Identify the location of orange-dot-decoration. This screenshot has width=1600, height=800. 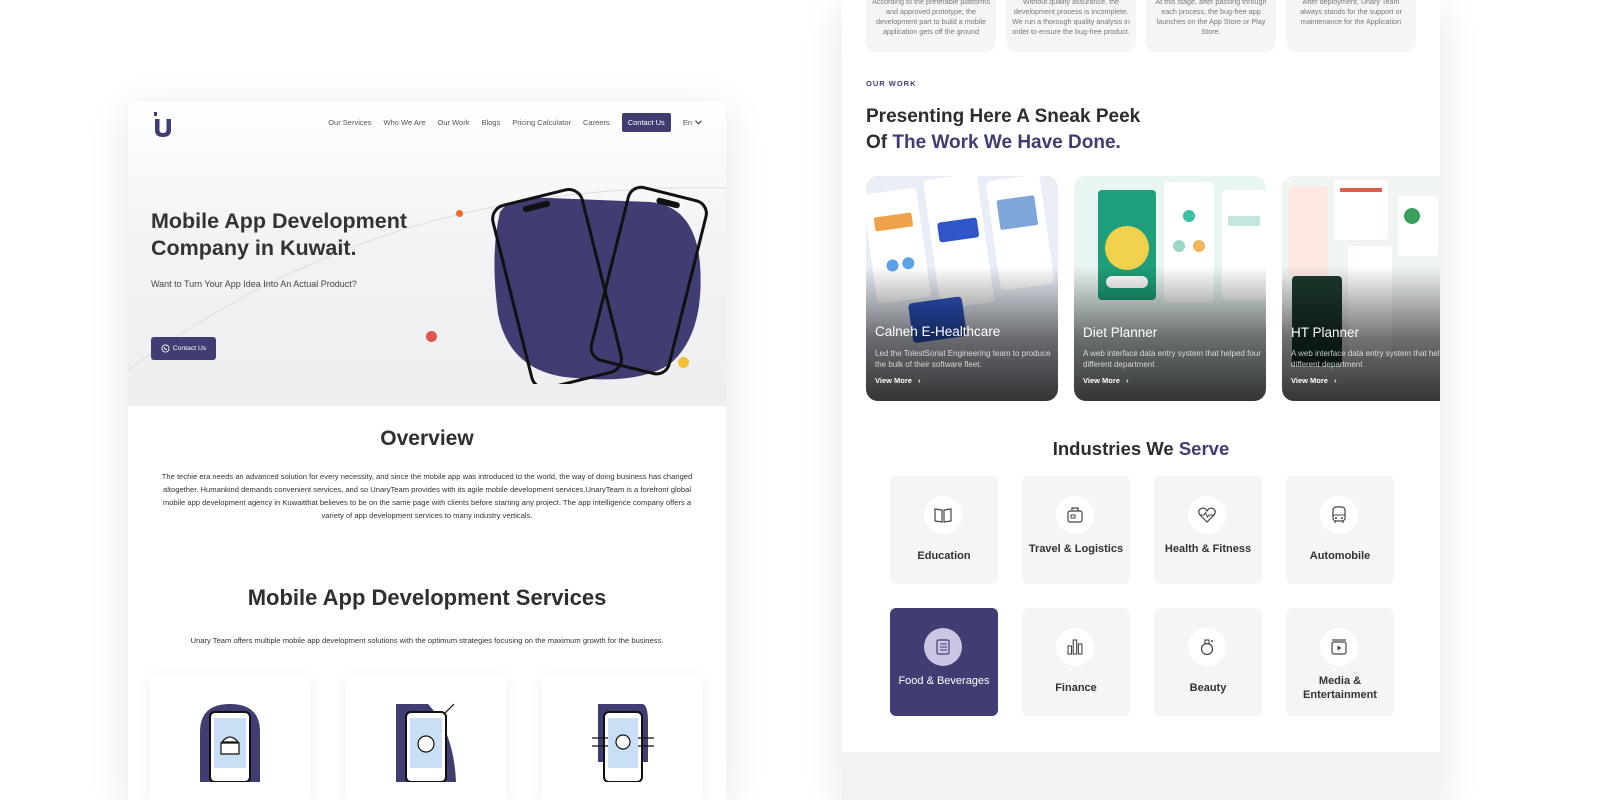
(459, 213).